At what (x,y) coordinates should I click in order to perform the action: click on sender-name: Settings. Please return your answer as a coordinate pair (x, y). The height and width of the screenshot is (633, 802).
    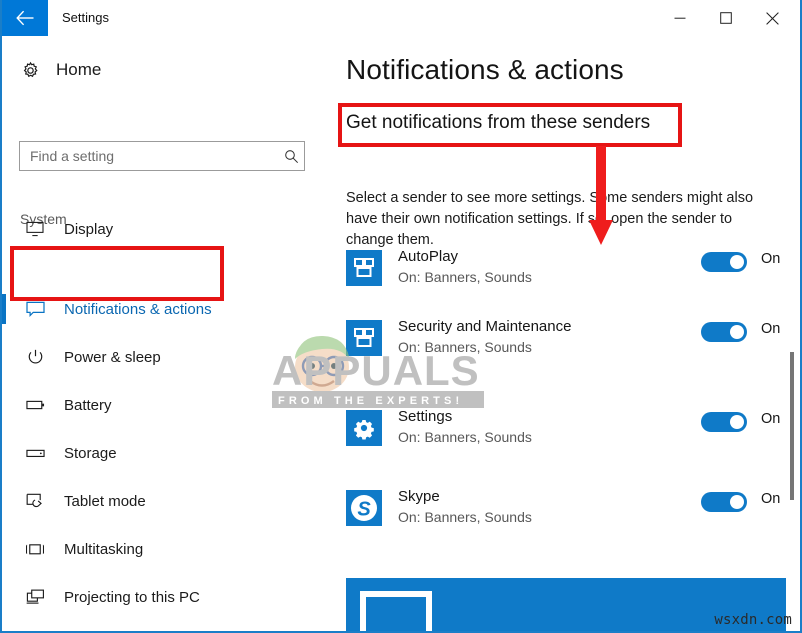
    Looking at the image, I should click on (425, 416).